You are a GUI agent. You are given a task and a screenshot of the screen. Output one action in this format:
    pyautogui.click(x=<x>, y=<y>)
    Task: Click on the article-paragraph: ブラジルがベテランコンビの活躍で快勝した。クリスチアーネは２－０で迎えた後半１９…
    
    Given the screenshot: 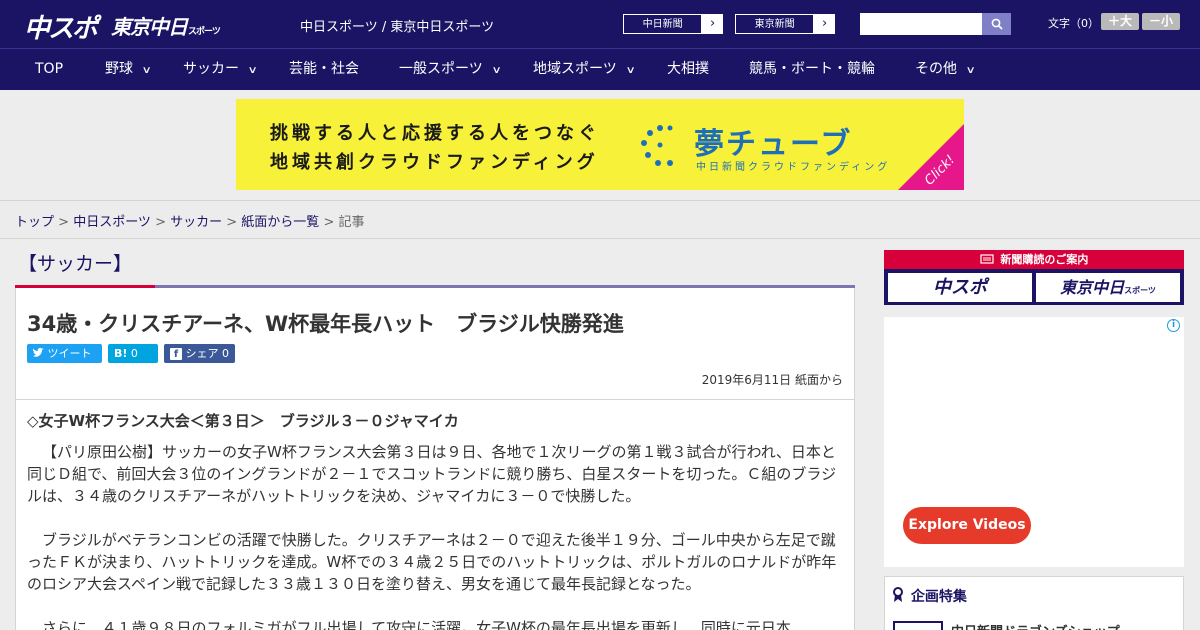 What is the action you would take?
    pyautogui.click(x=432, y=562)
    